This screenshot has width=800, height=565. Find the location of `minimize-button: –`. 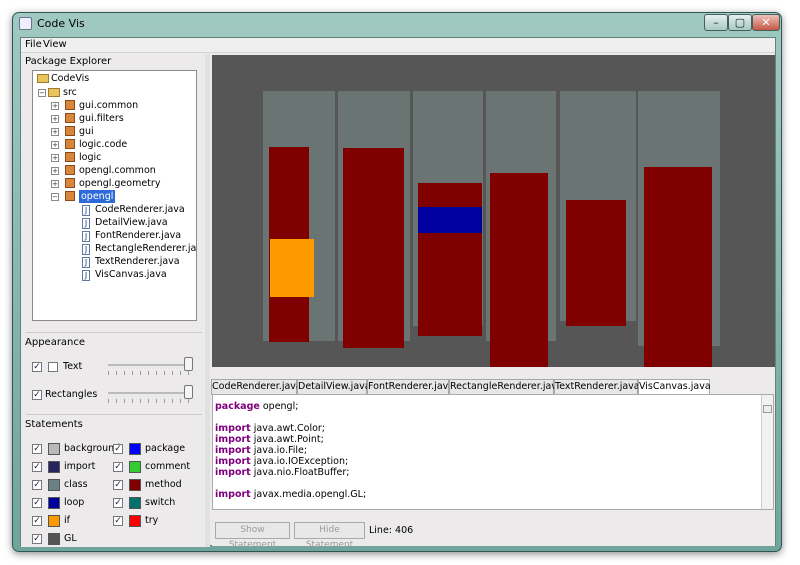

minimize-button: – is located at coordinates (716, 22).